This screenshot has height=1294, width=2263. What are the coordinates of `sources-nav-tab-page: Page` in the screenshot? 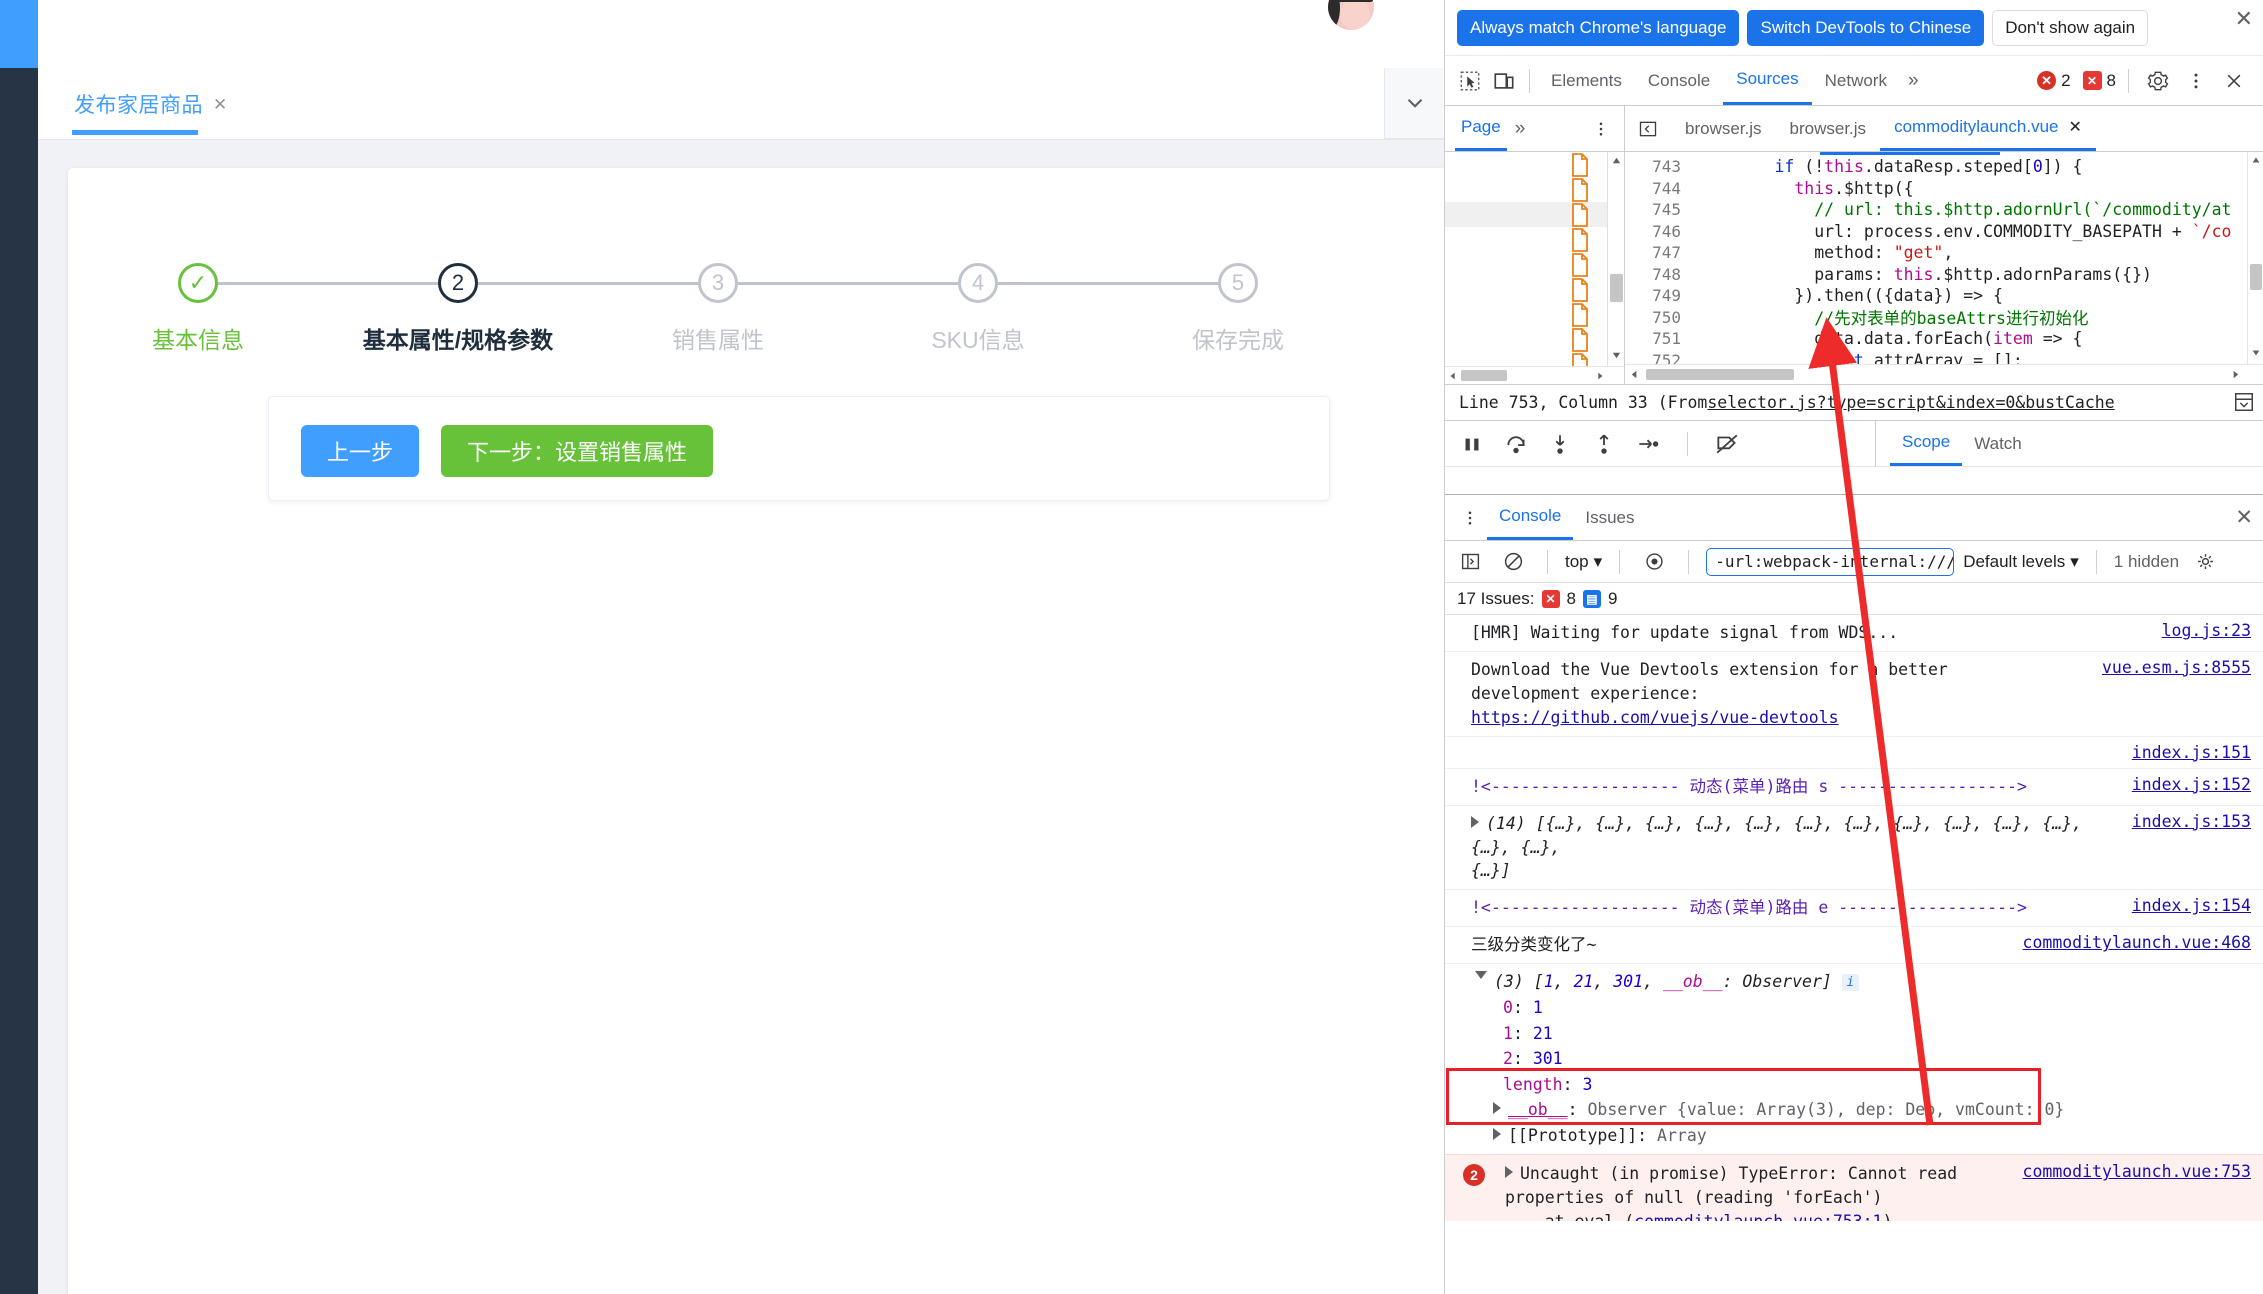 It's located at (1481, 128).